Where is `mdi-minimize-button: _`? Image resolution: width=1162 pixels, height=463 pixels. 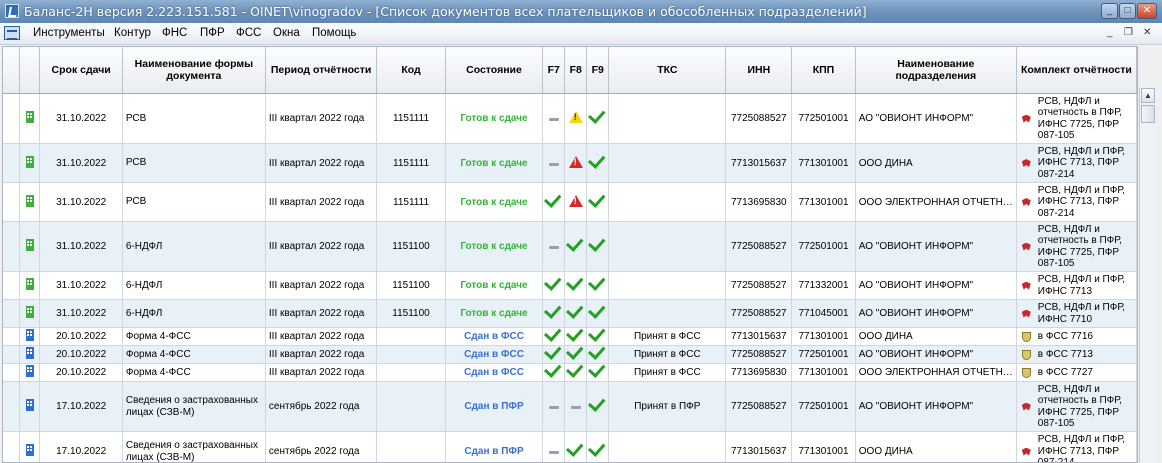 mdi-minimize-button: _ is located at coordinates (1110, 32).